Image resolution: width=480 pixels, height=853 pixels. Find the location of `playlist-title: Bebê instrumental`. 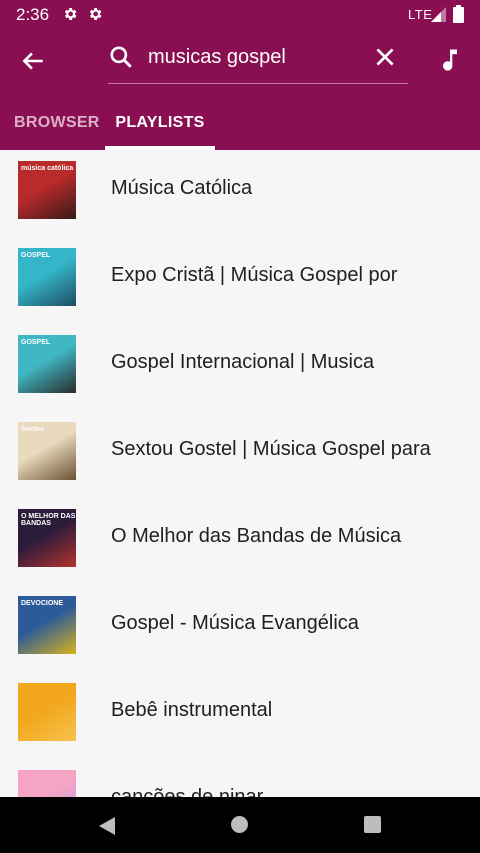

playlist-title: Bebê instrumental is located at coordinates (192, 710).